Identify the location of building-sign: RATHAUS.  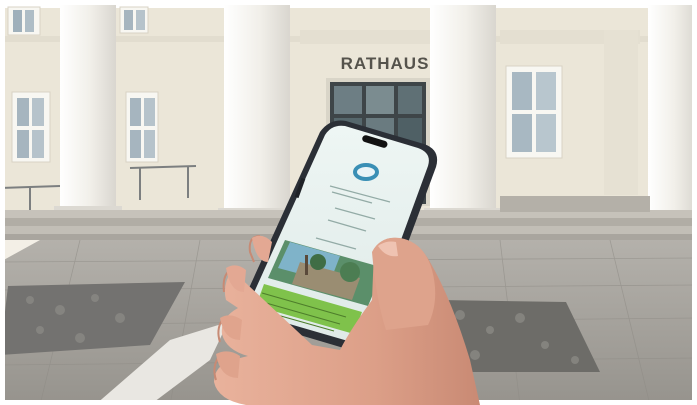
(385, 63).